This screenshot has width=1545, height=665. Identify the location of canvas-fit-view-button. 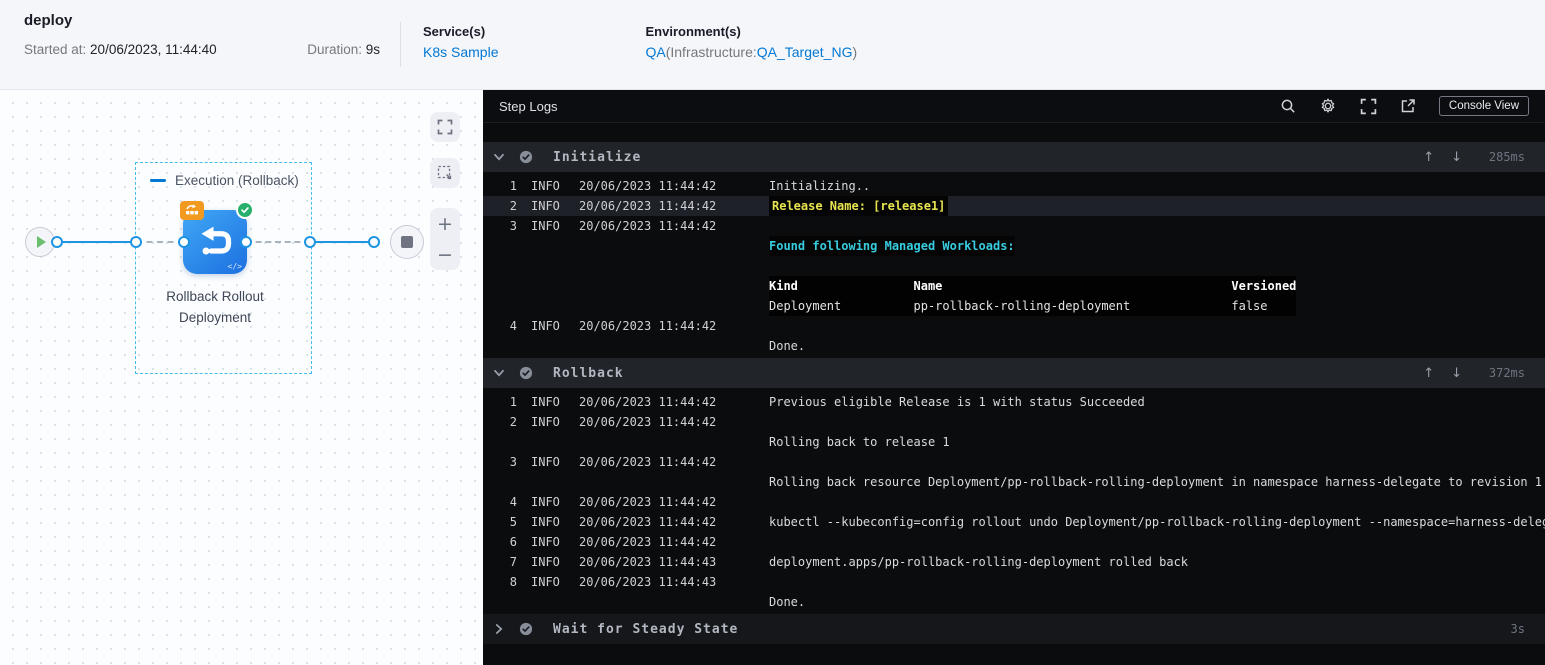
(445, 127).